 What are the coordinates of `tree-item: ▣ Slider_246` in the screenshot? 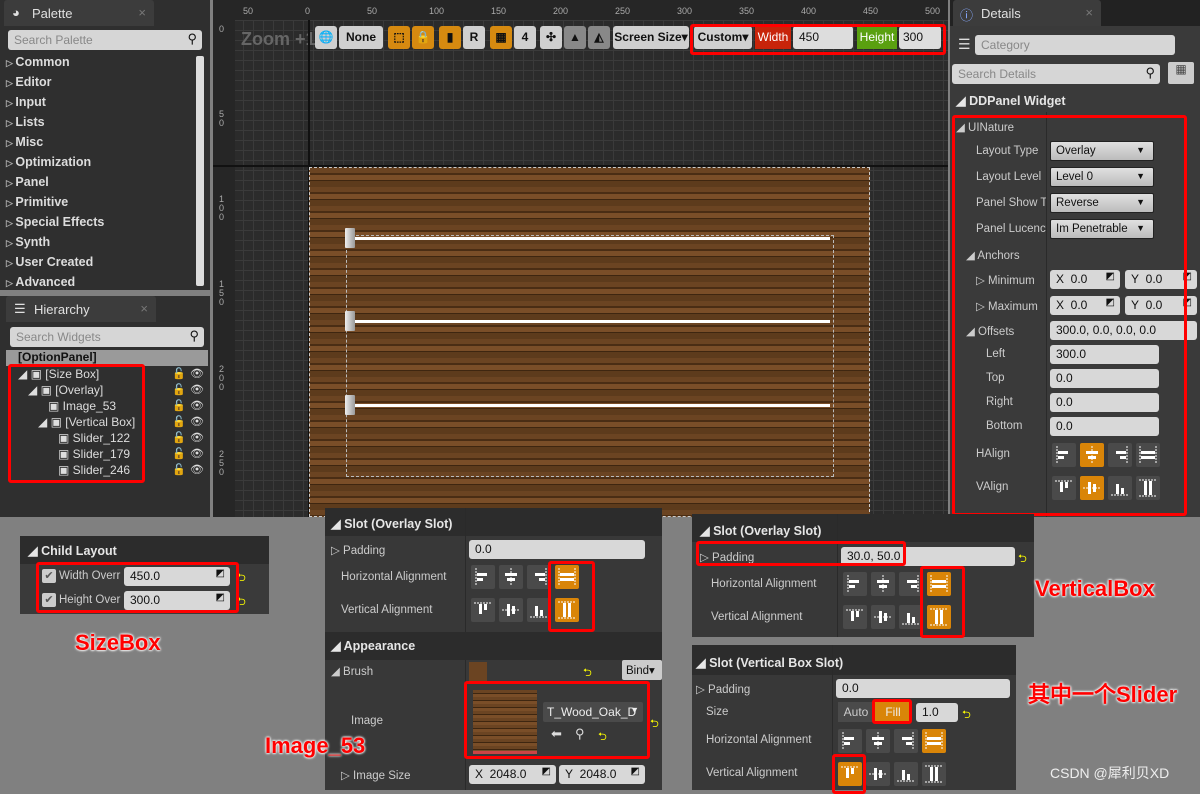 It's located at (111, 470).